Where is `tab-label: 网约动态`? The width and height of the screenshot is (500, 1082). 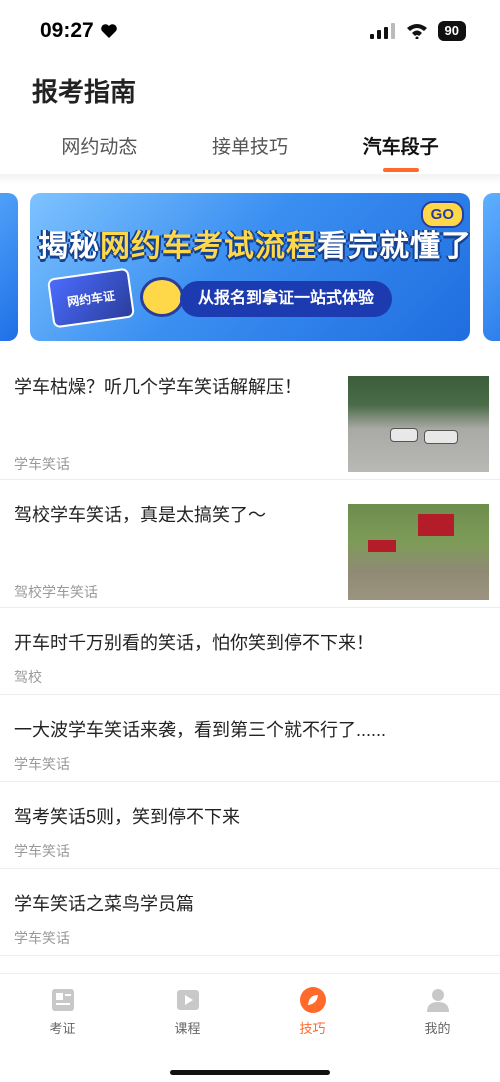 tab-label: 网约动态 is located at coordinates (99, 147).